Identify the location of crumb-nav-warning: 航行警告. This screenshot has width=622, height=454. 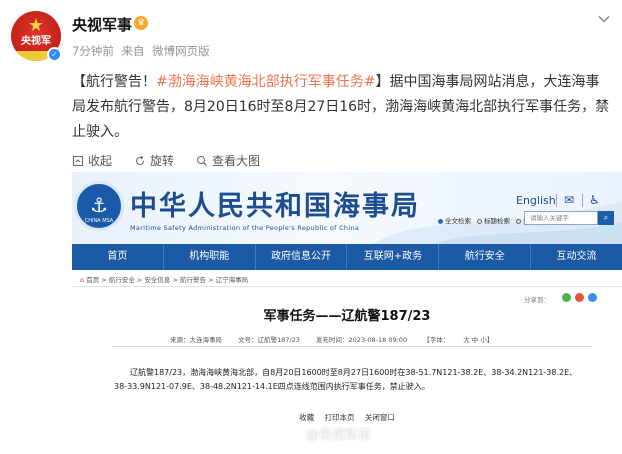
(193, 280).